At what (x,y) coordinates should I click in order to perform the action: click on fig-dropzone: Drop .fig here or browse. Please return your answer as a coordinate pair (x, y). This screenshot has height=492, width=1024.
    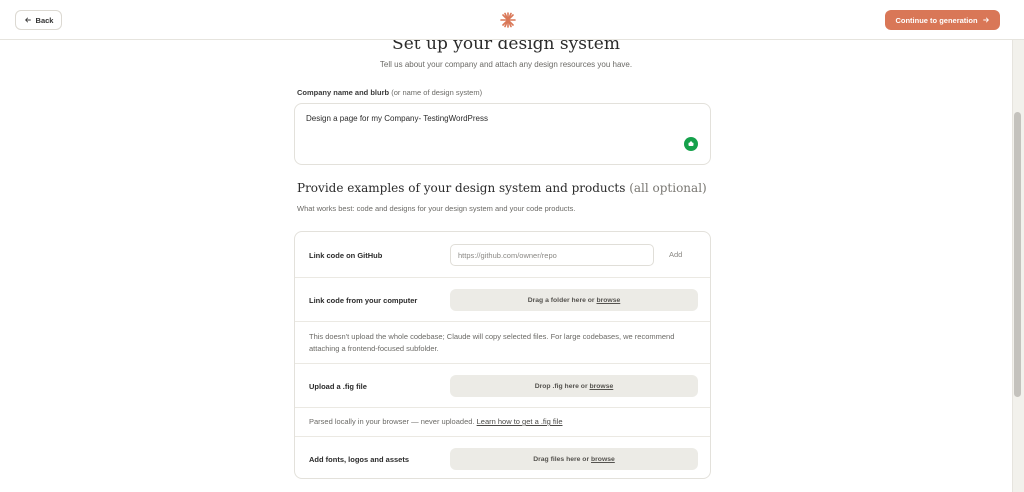
    Looking at the image, I should click on (574, 386).